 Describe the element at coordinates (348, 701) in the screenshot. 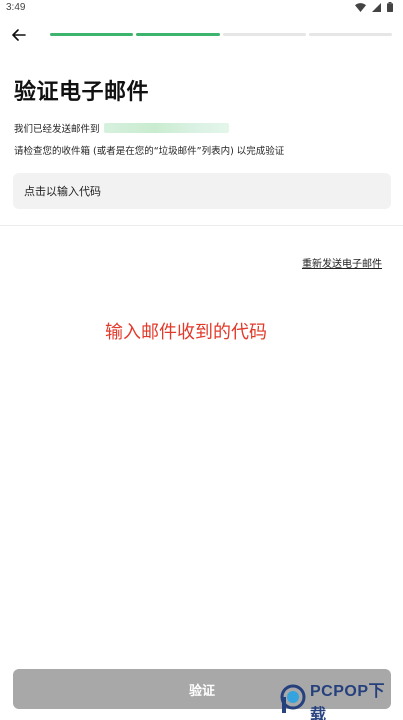

I see `watermark-text: PCPOP下载` at that location.